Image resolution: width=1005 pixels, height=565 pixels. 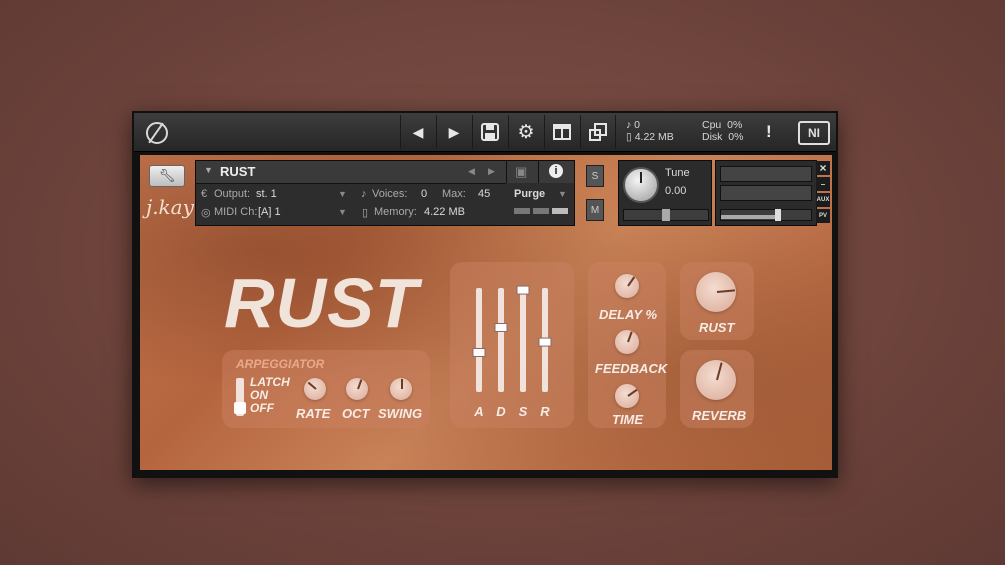 What do you see at coordinates (654, 137) in the screenshot?
I see `memory-total: 4.22 MB` at bounding box center [654, 137].